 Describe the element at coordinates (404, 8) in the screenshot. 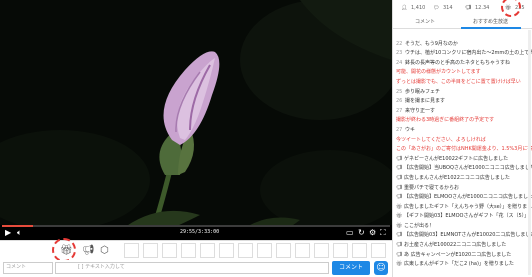

I see `viewers-icon: 👤︎` at that location.